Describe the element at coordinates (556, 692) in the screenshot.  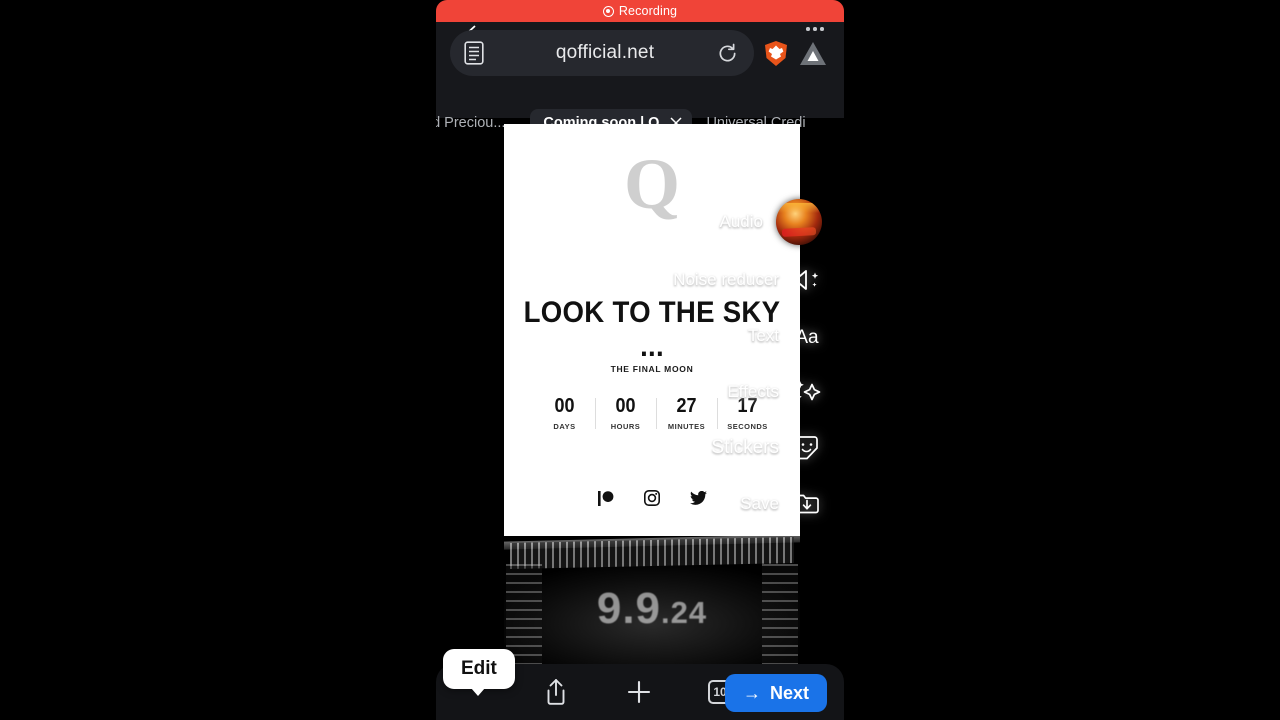
I see `share-icon` at that location.